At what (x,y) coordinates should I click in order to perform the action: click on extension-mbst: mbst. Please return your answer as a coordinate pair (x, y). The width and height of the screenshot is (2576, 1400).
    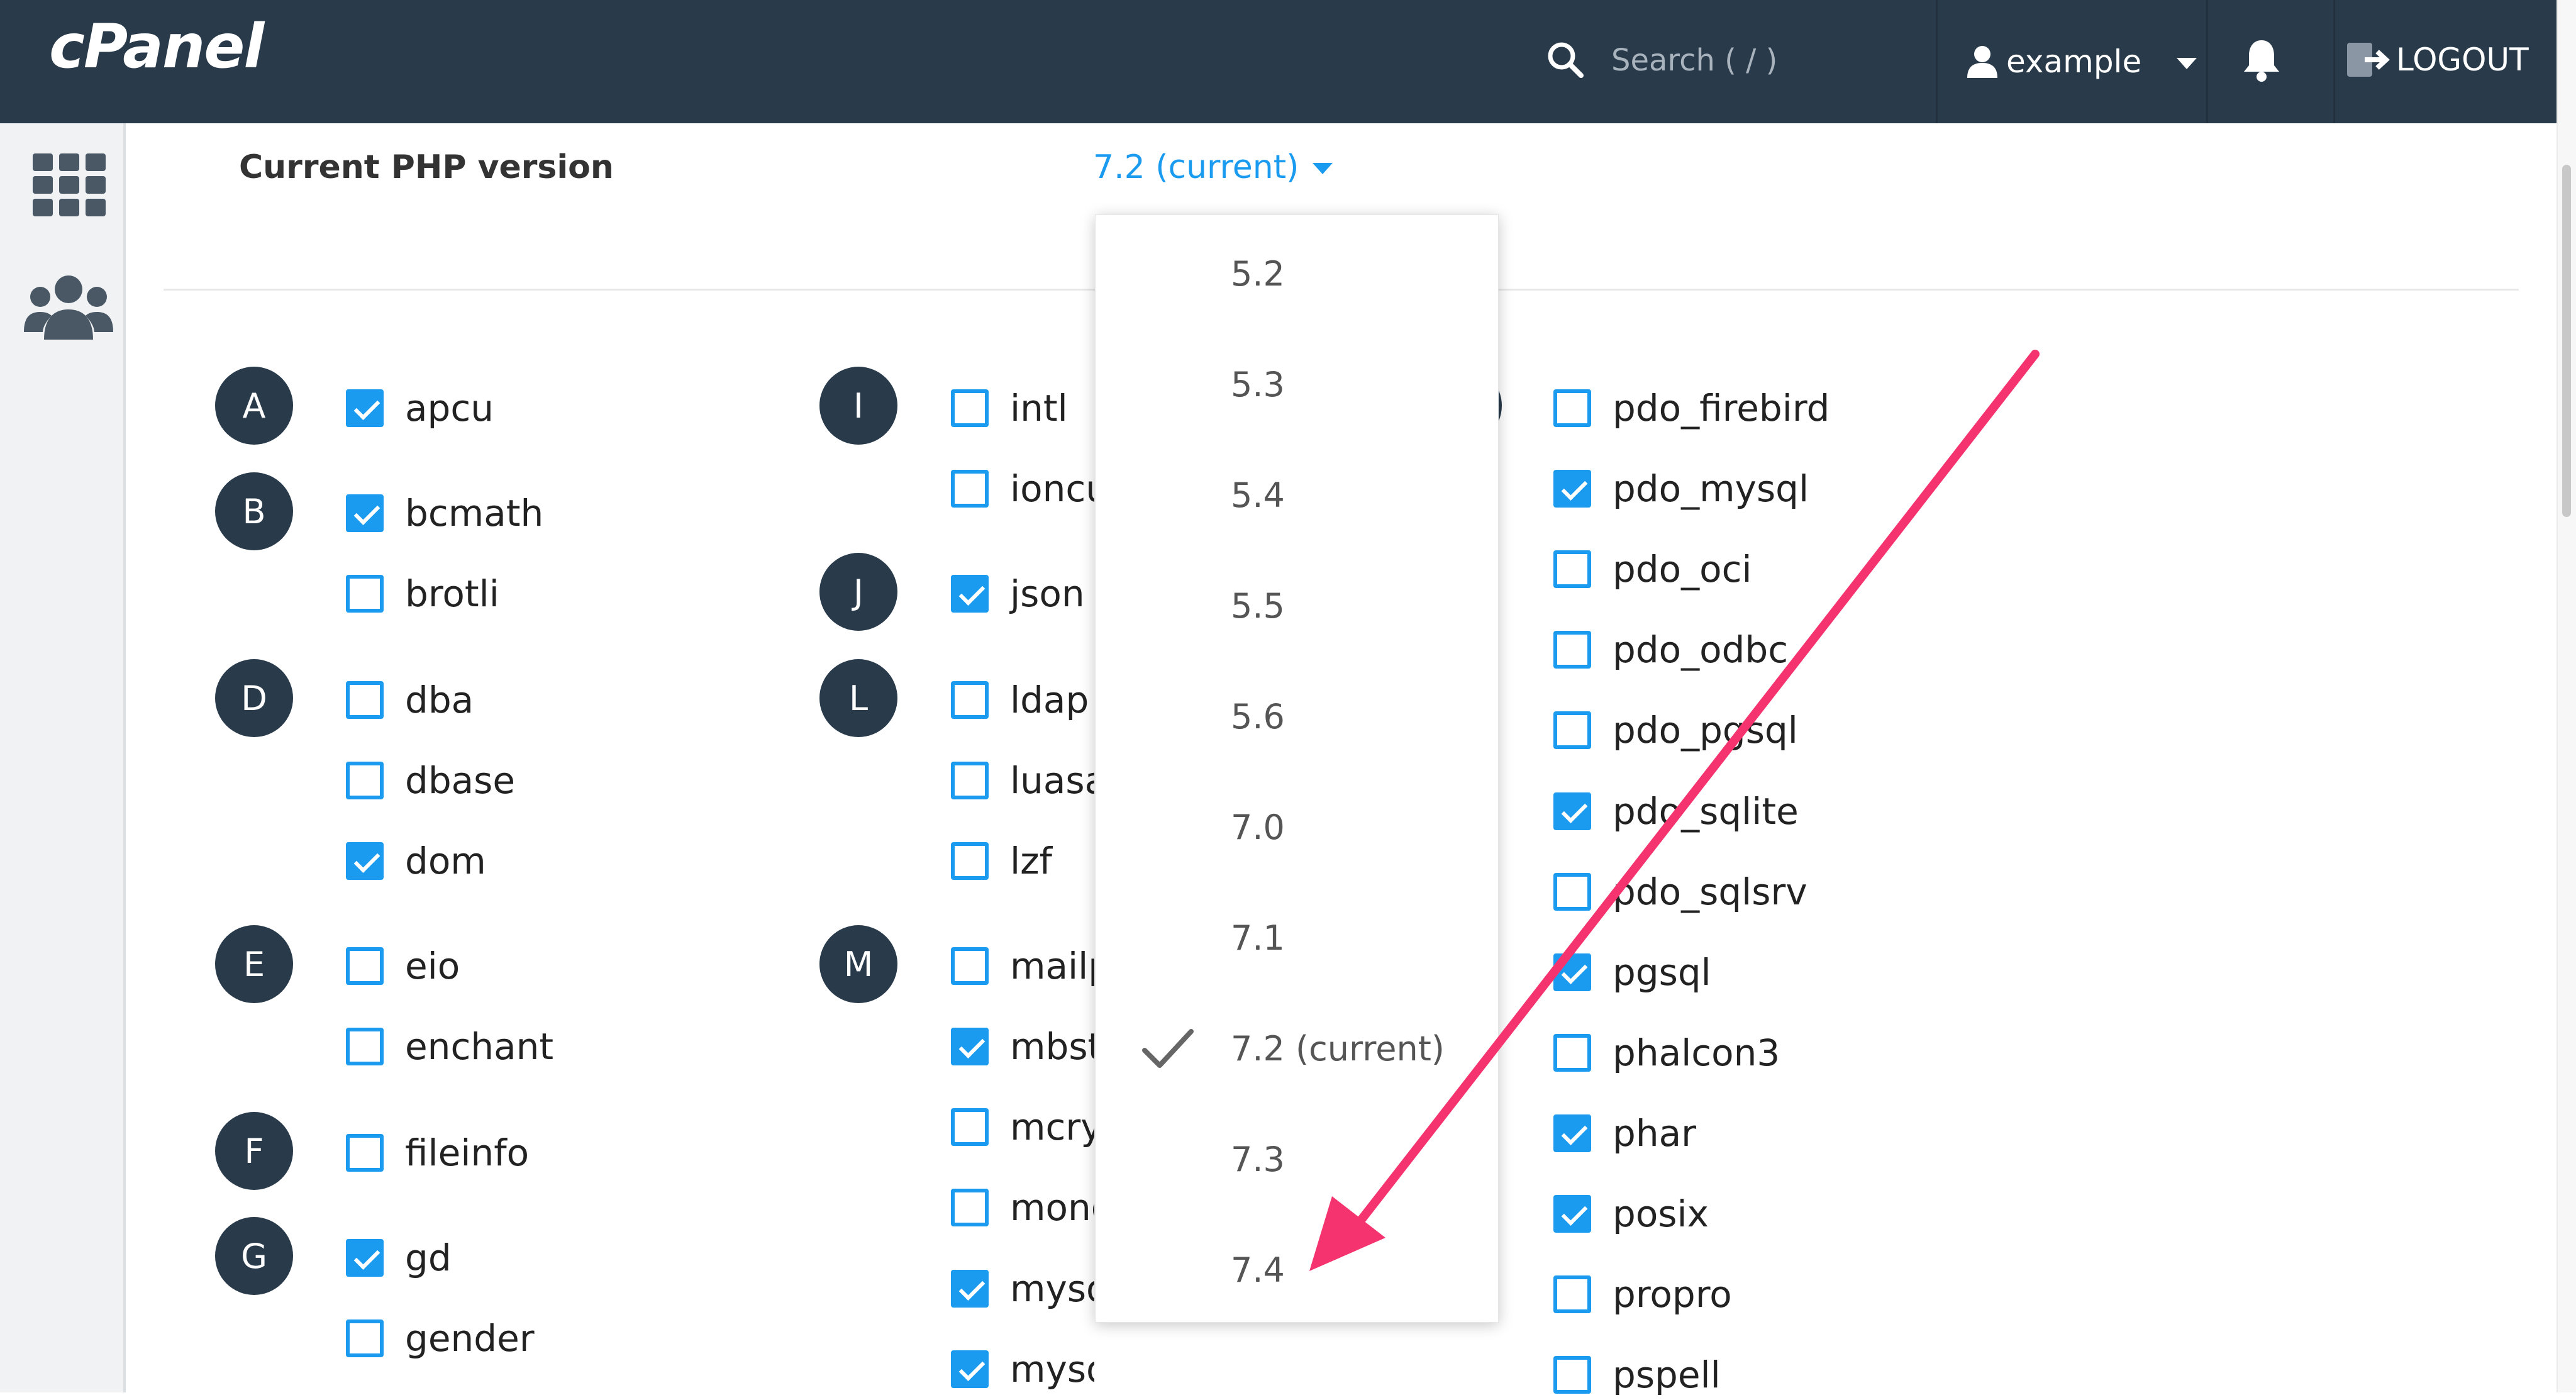
    Looking at the image, I should click on (1022, 1046).